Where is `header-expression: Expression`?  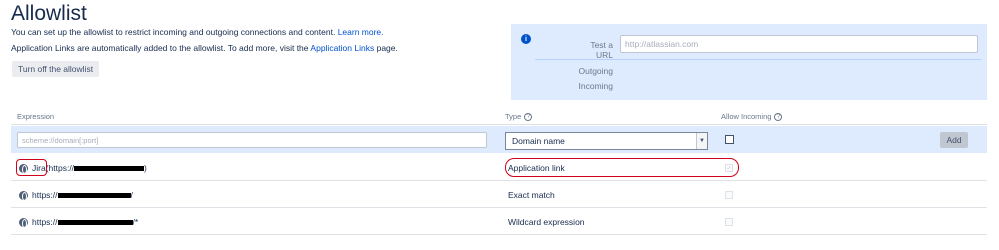
header-expression: Expression is located at coordinates (35, 116).